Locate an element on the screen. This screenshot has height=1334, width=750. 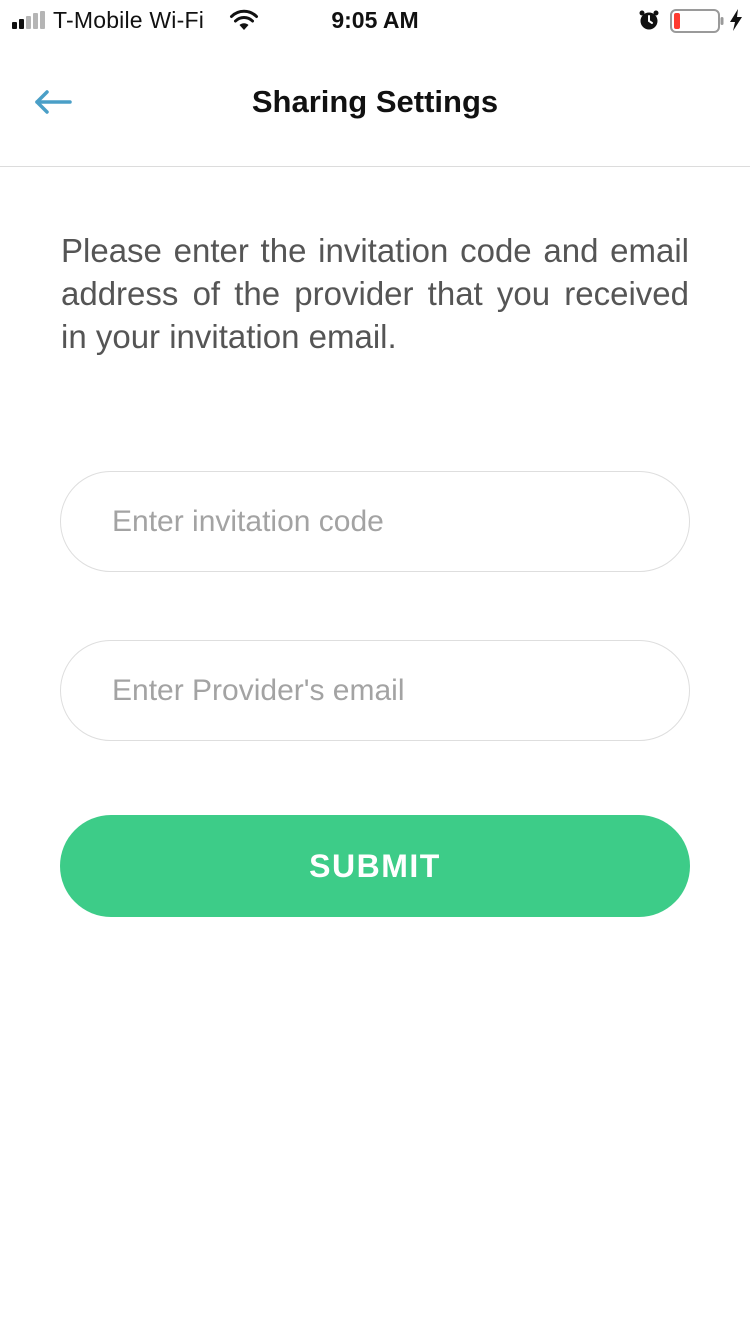
page-title: Sharing Settings is located at coordinates (375, 101).